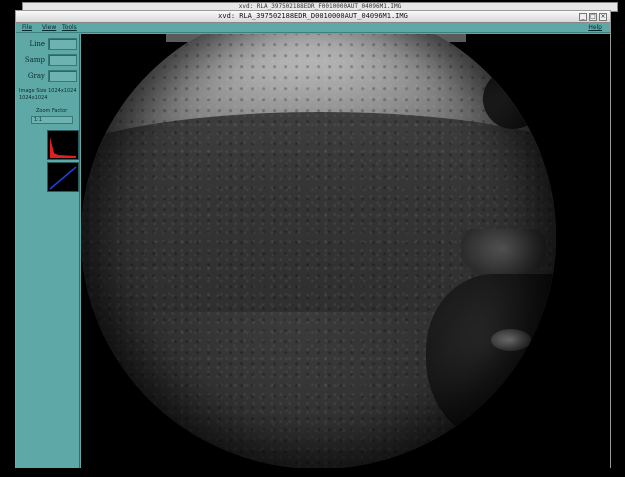 This screenshot has width=625, height=477. What do you see at coordinates (48, 91) in the screenshot?
I see `image-size-label: Image Size 1024x1024` at bounding box center [48, 91].